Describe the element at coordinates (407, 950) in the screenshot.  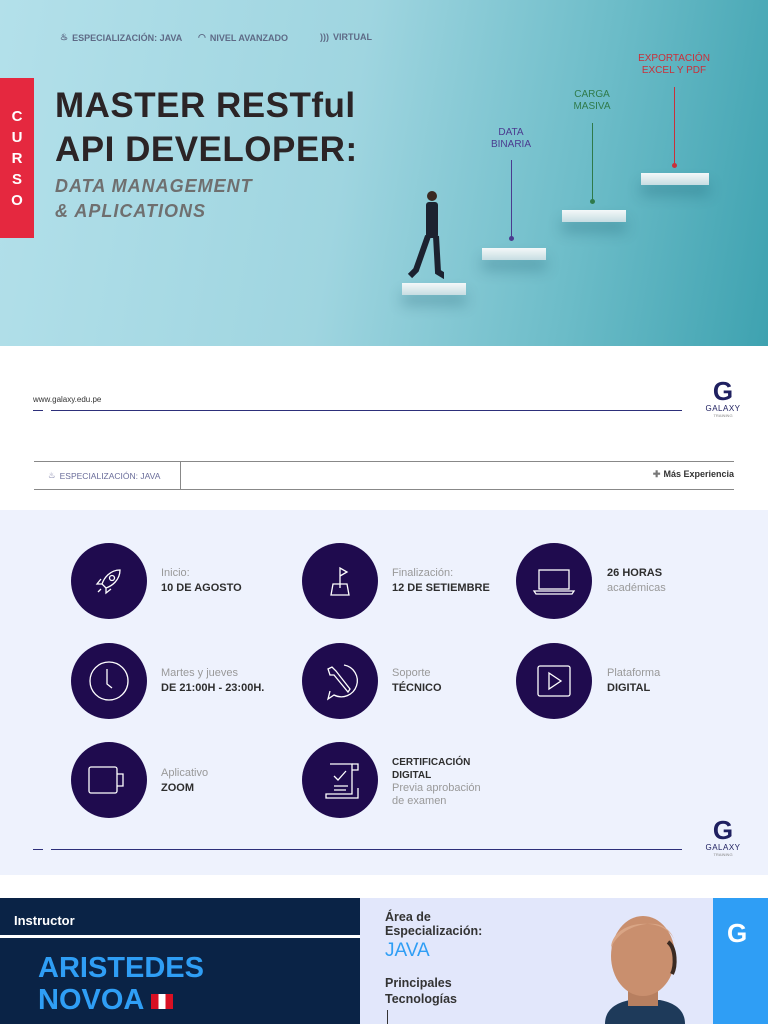
I see `area-value: JAVA` at that location.